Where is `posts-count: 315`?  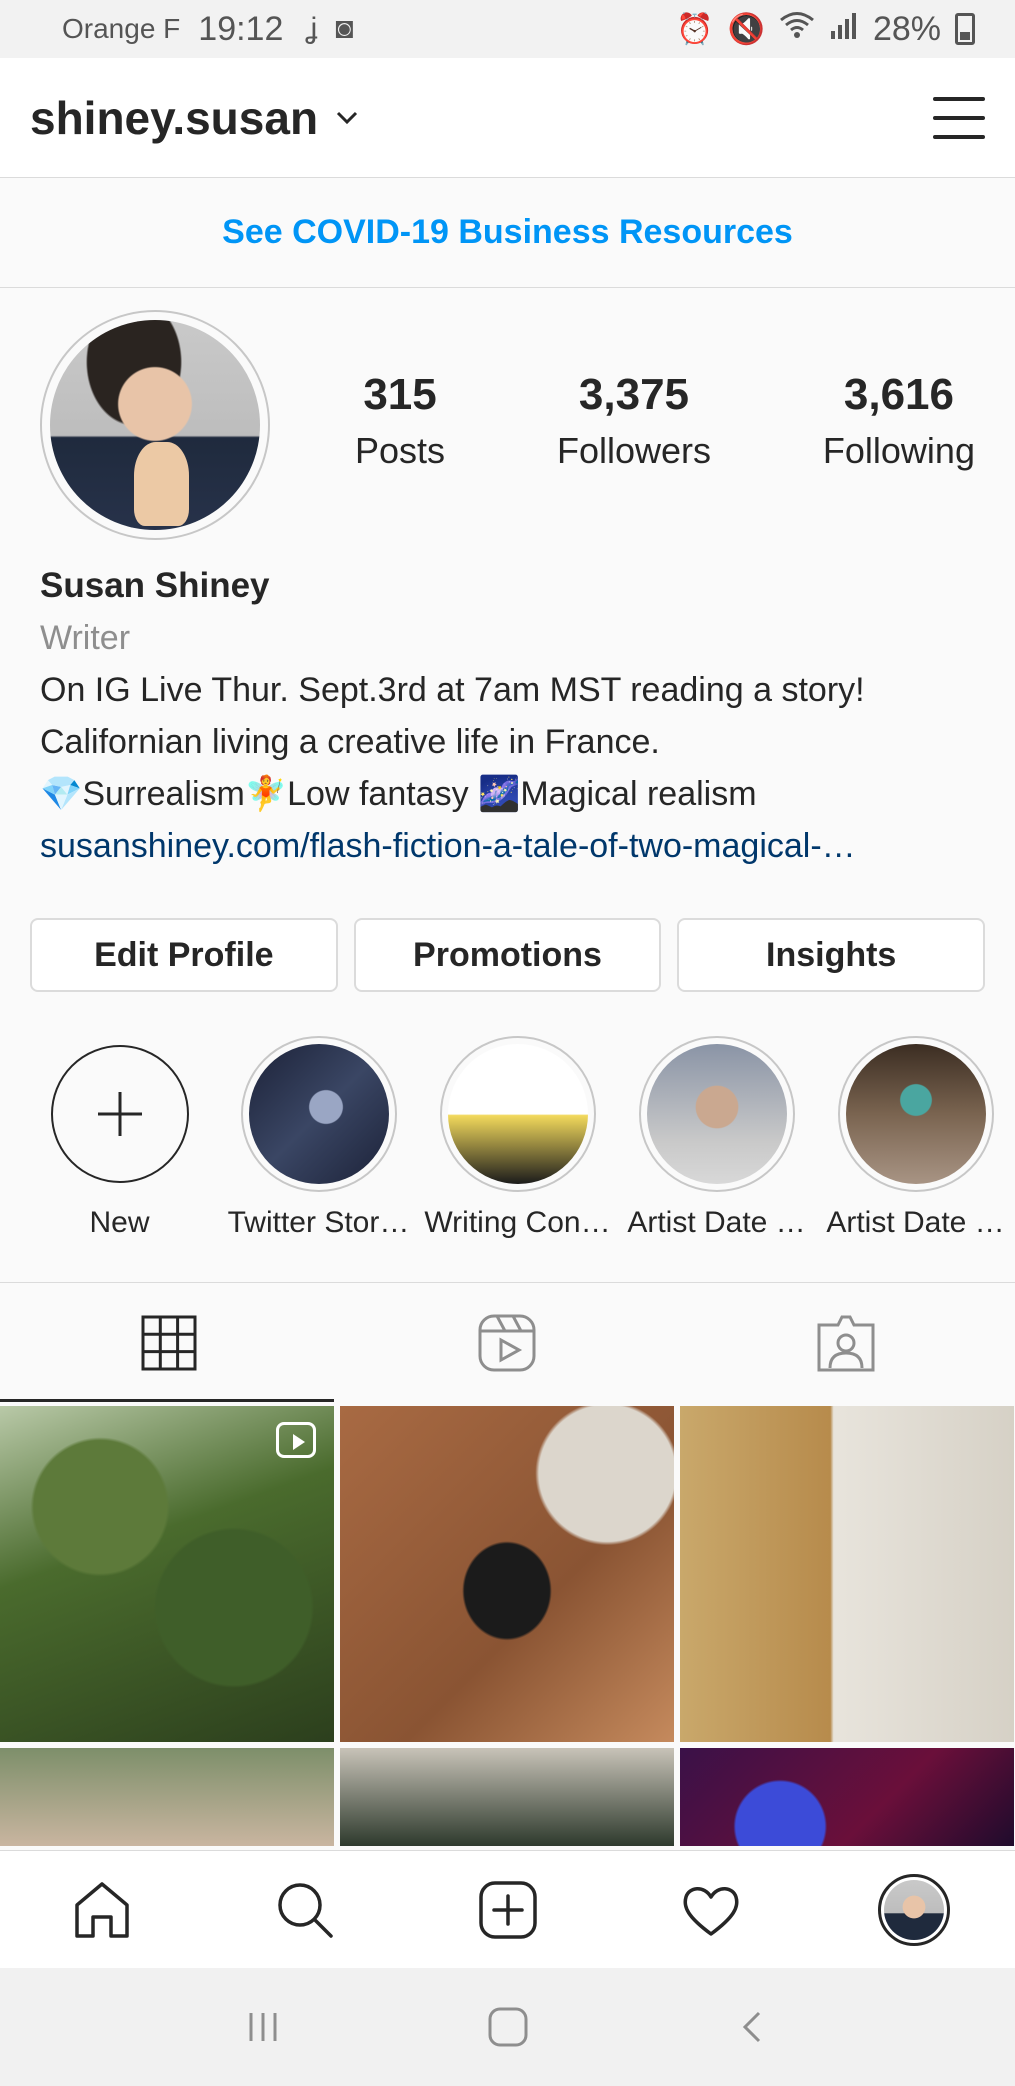
posts-count: 315 is located at coordinates (400, 394).